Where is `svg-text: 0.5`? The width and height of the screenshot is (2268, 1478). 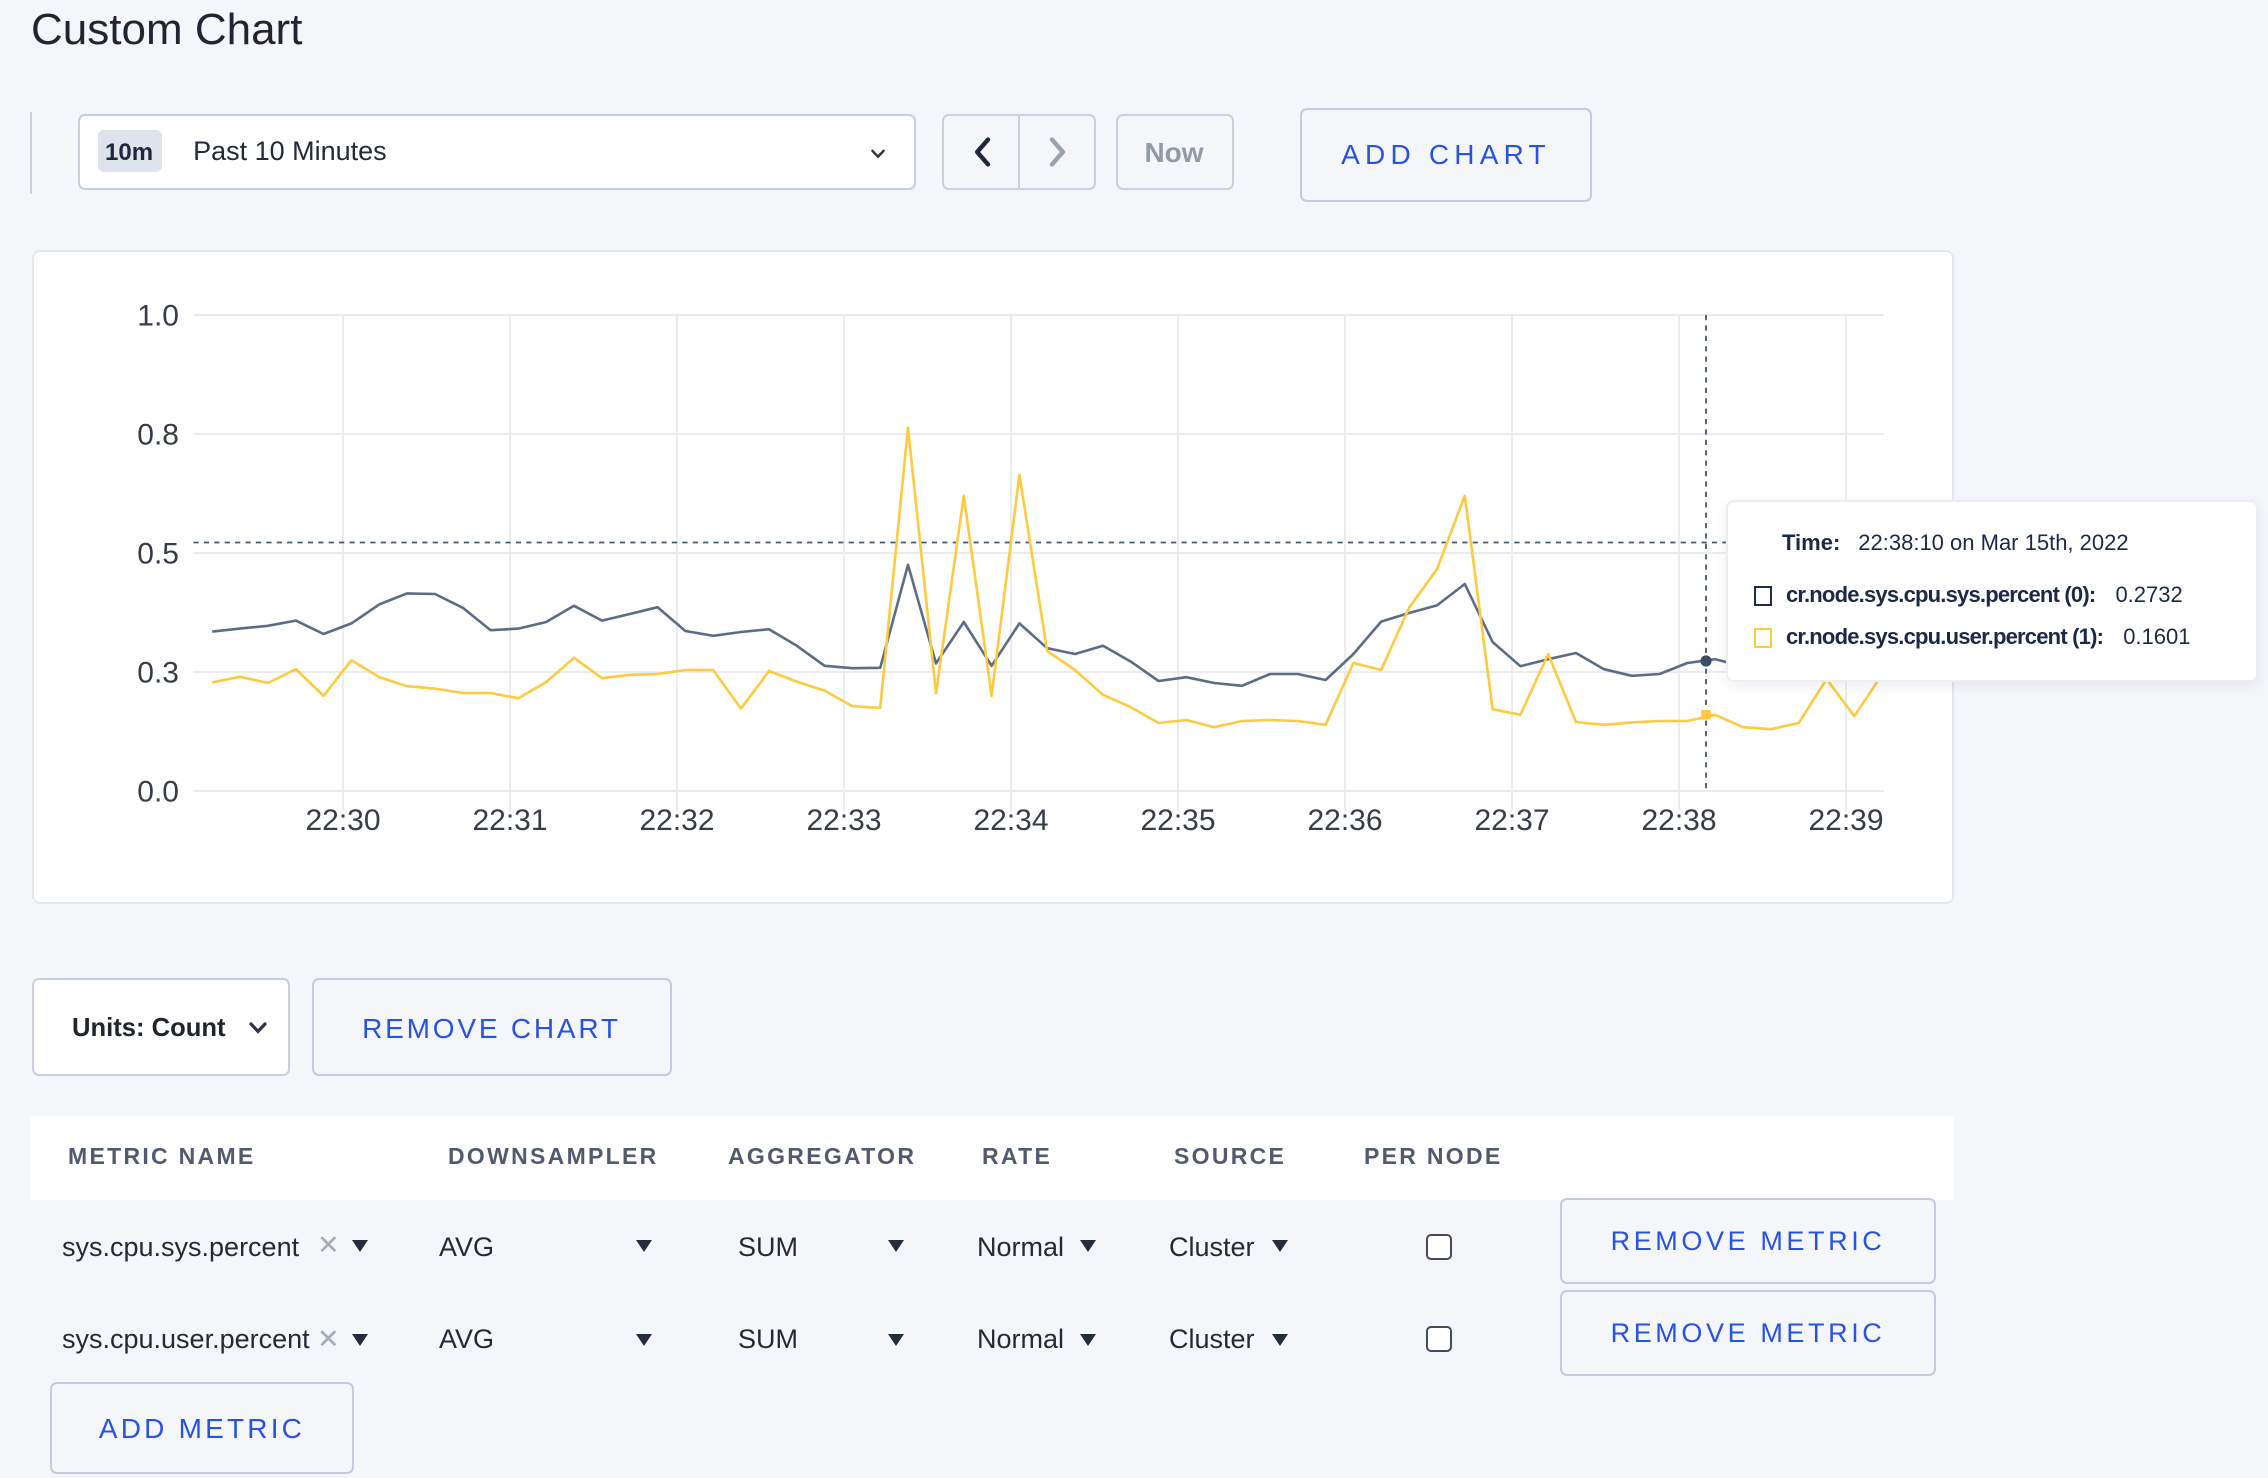
svg-text: 0.5 is located at coordinates (158, 553).